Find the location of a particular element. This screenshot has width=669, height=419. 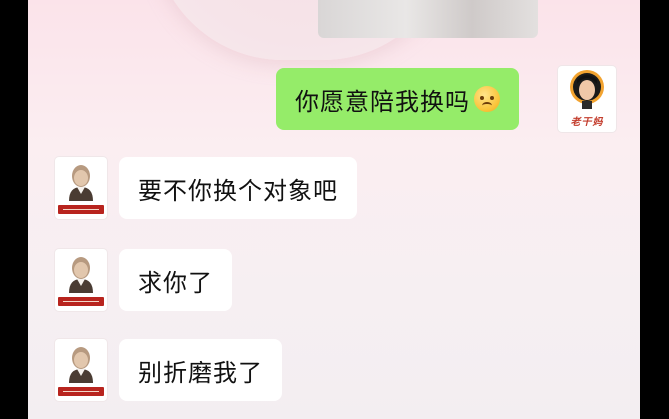

chat-bubble-incoming: 求你了 is located at coordinates (175, 280).